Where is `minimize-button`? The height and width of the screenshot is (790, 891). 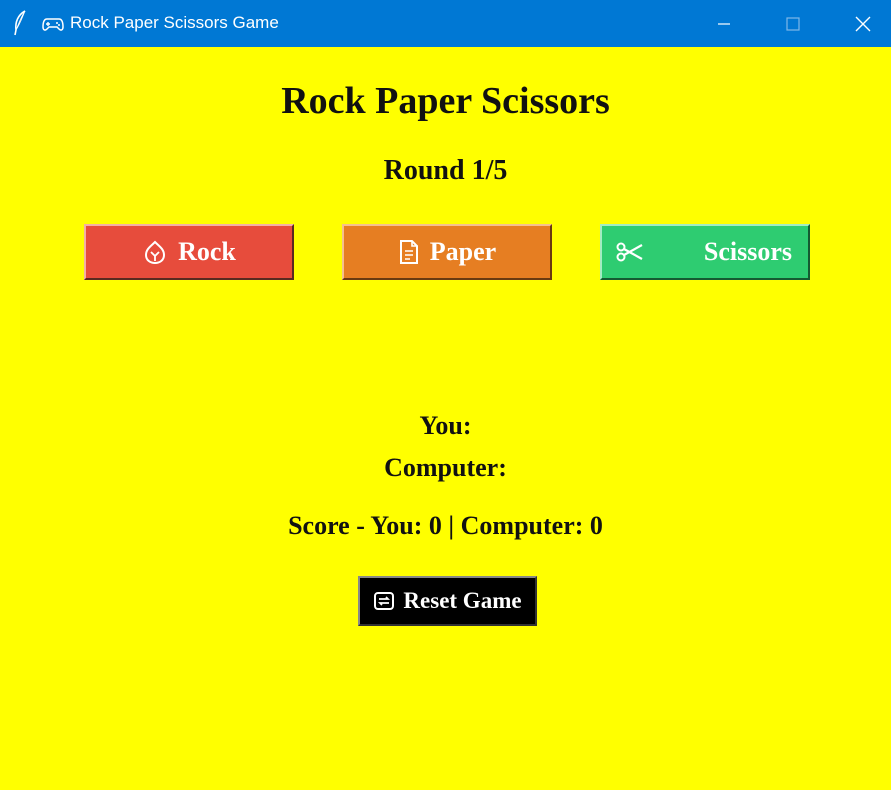
minimize-button is located at coordinates (724, 23).